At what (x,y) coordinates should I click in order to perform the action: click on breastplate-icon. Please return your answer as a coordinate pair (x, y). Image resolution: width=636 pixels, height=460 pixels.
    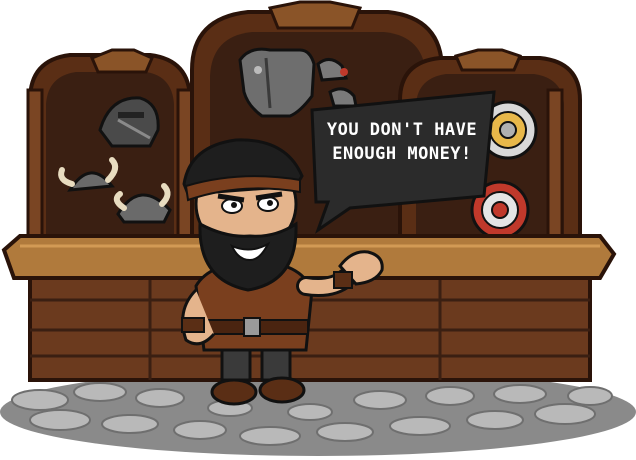
    Looking at the image, I should click on (277, 82).